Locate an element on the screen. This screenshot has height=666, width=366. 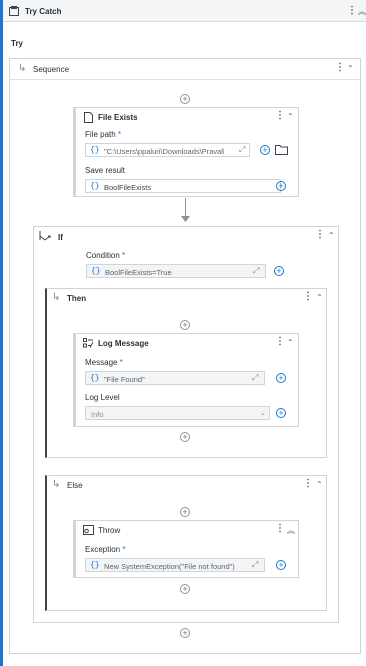
sequence-add-activity-bottom-icon: + is located at coordinates (185, 633).